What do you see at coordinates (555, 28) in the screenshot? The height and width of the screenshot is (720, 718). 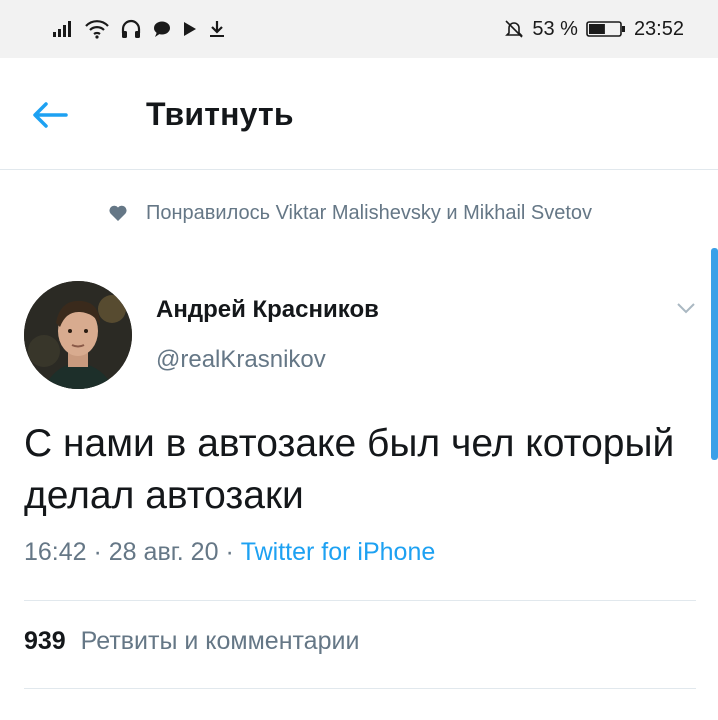 I see `battery-percent: 53 %` at bounding box center [555, 28].